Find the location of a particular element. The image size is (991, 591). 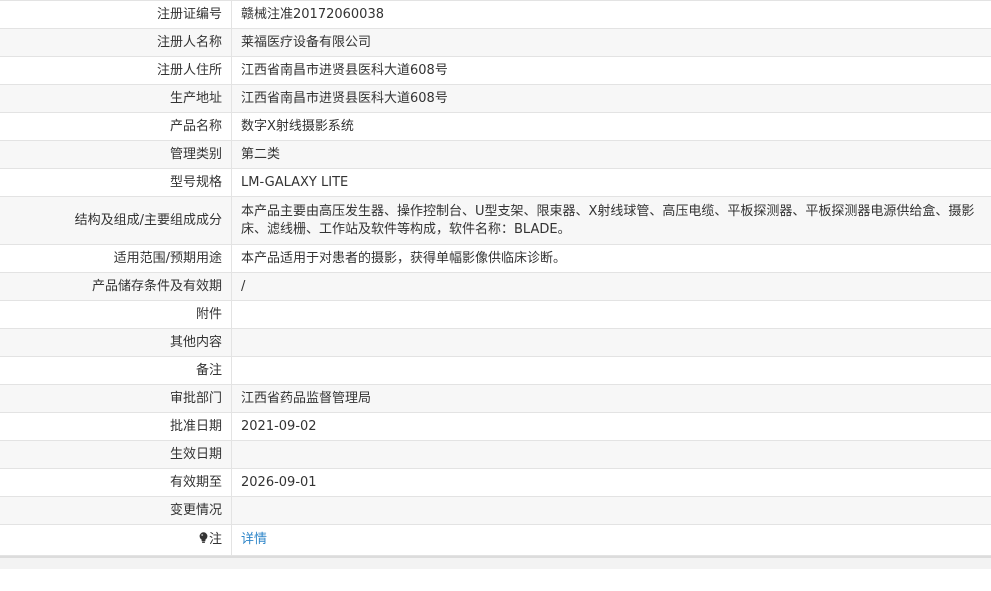

row-label: 注册证编号 is located at coordinates (116, 14).